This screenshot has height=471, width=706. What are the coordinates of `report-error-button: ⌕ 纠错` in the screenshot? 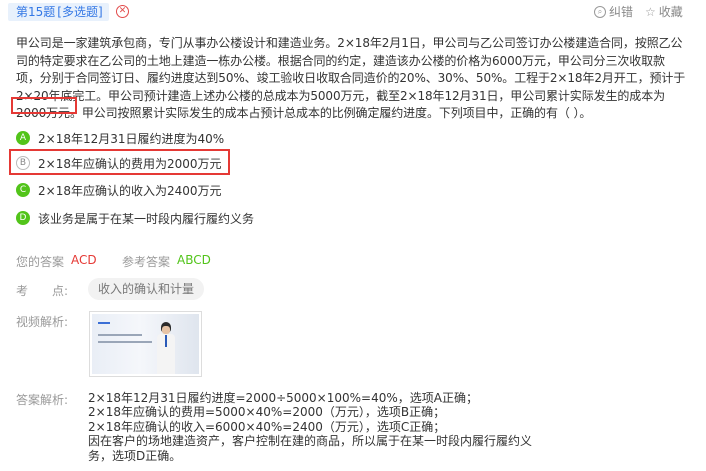 It's located at (613, 12).